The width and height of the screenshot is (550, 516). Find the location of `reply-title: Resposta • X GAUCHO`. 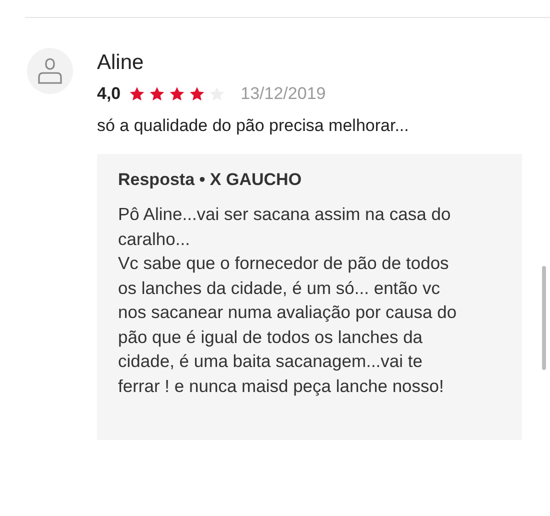

reply-title: Resposta • X GAUCHO is located at coordinates (210, 180).